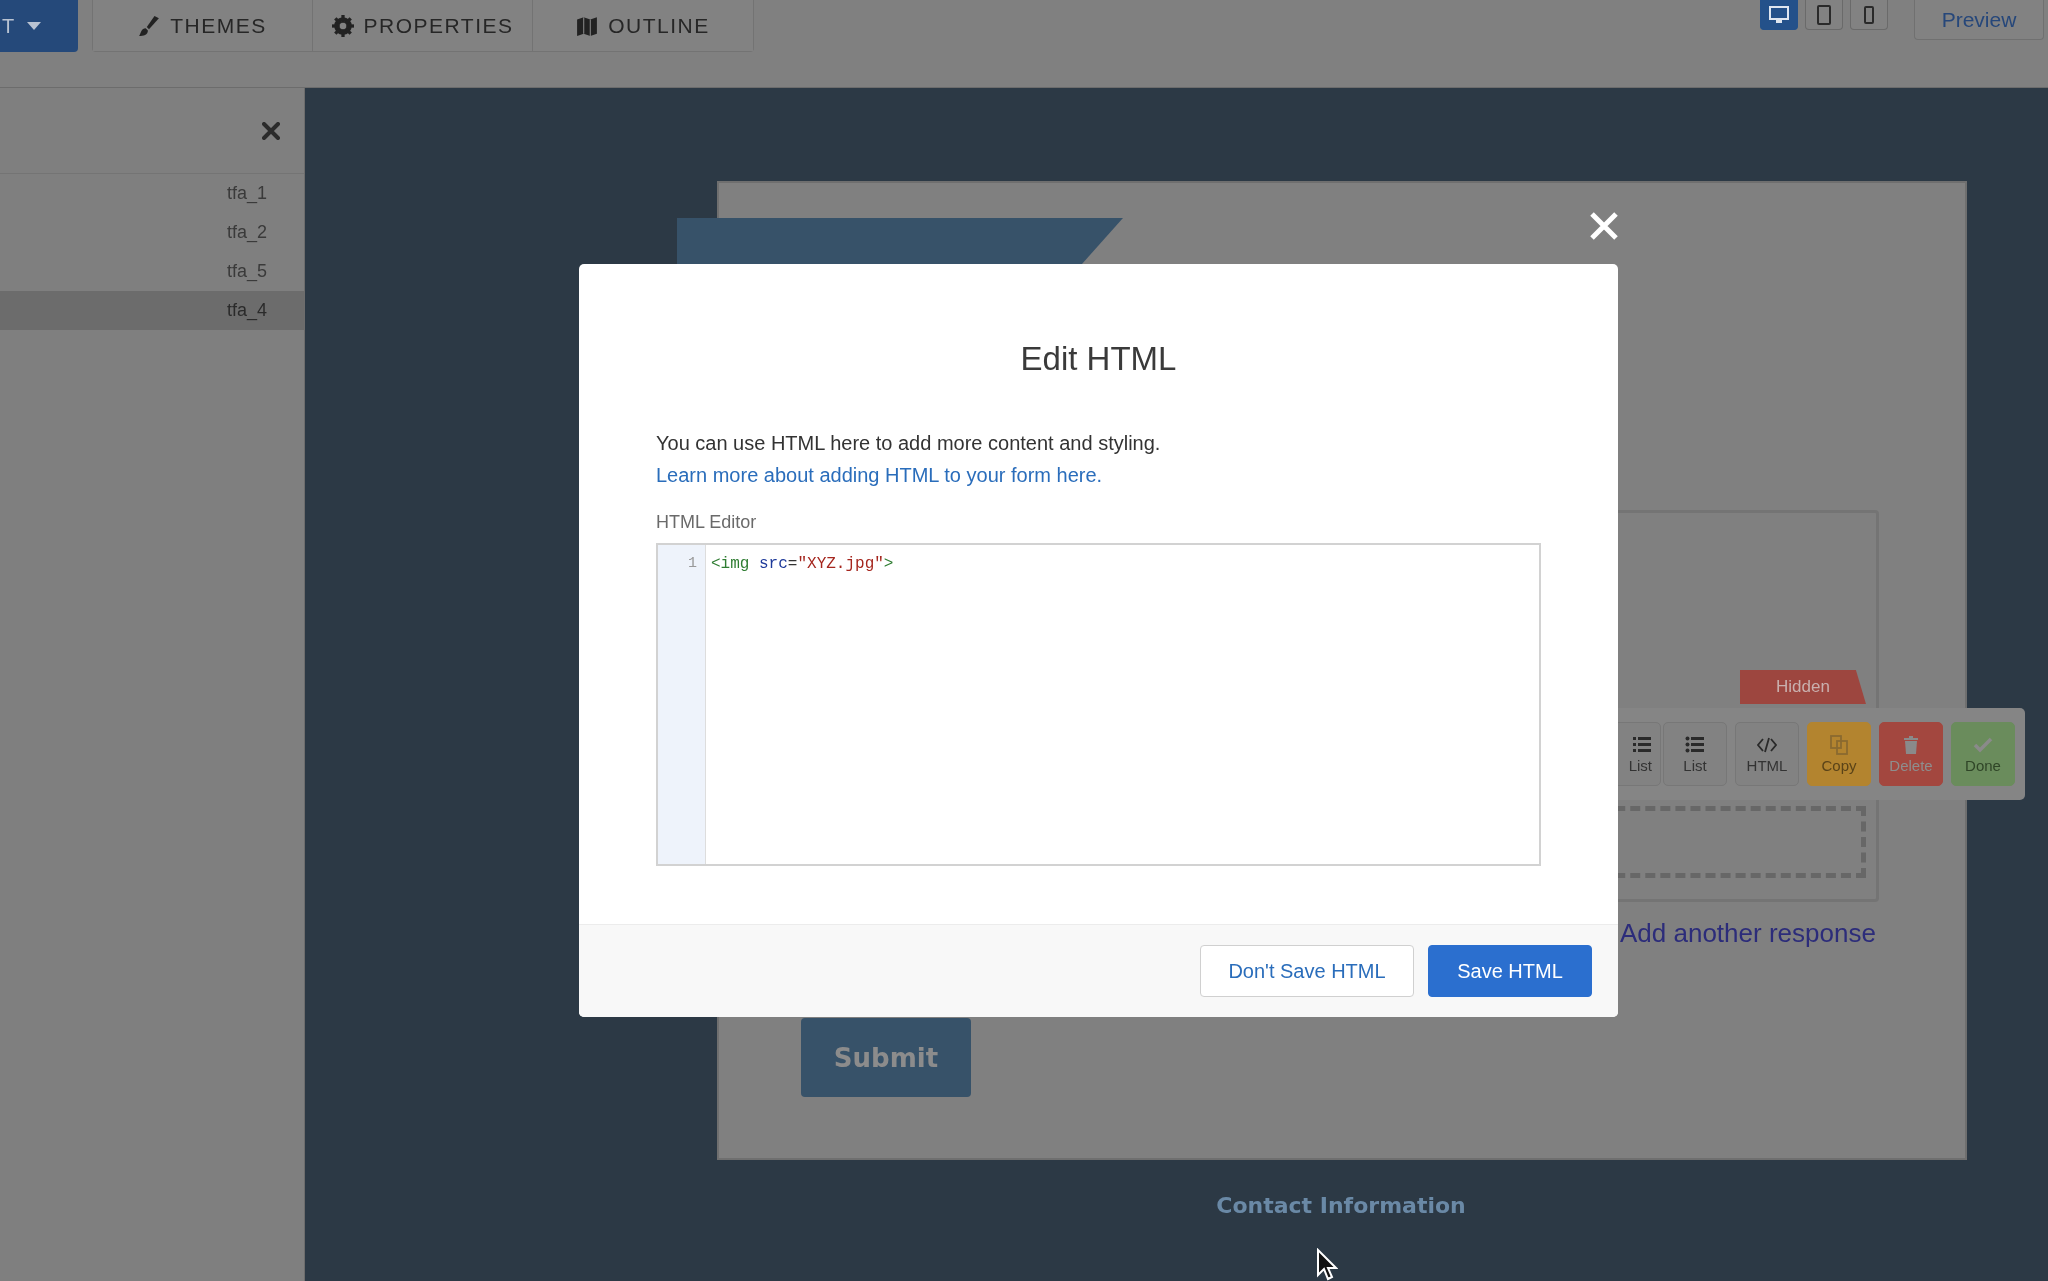 The width and height of the screenshot is (2048, 1281). Describe the element at coordinates (707, 522) in the screenshot. I see `editor-label: HTML Editor` at that location.